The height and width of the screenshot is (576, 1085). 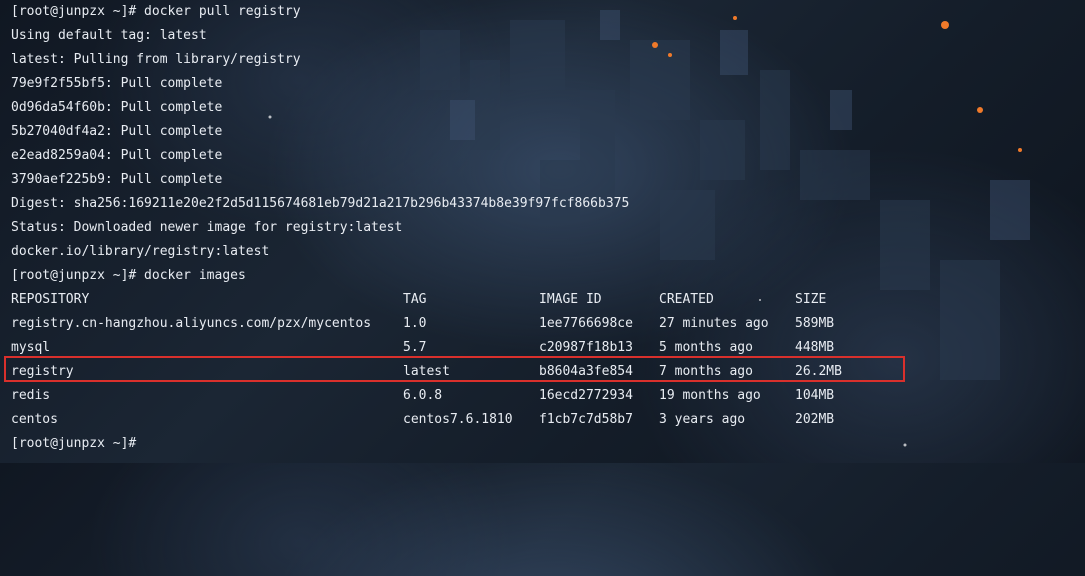 What do you see at coordinates (702, 419) in the screenshot?
I see `cell-created: 3 years ago` at bounding box center [702, 419].